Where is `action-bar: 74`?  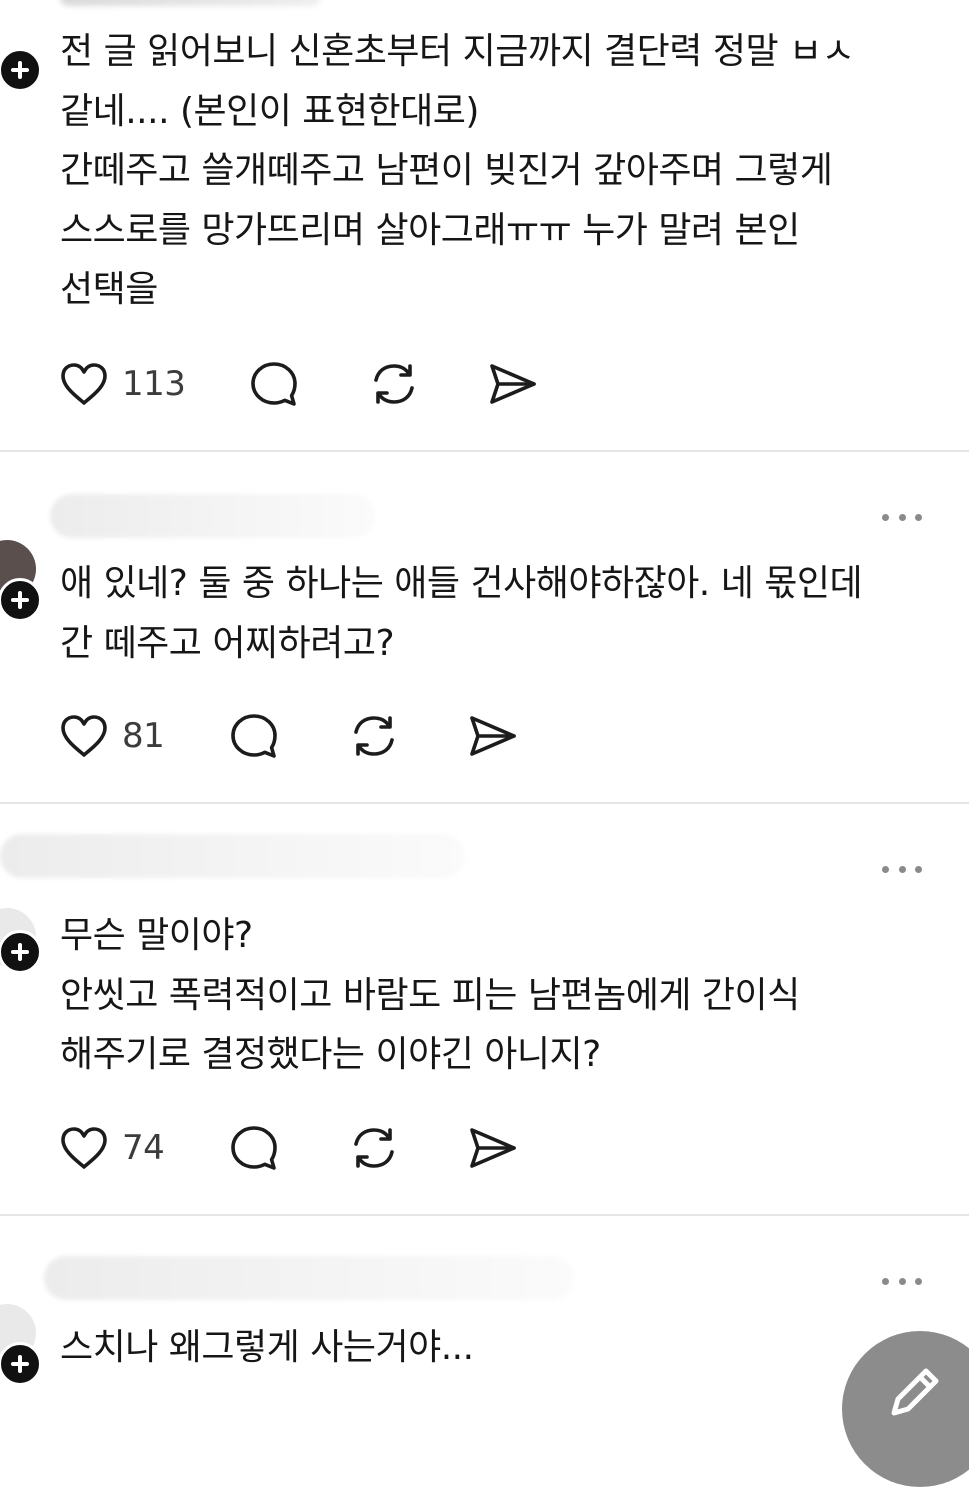 action-bar: 74 is located at coordinates (358, 1148).